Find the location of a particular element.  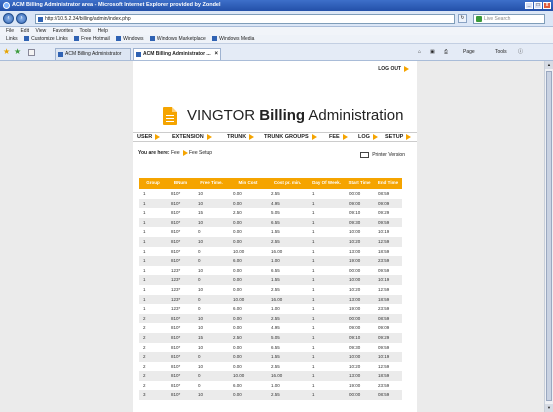

table-cell: 13:00 is located at coordinates (359, 376).